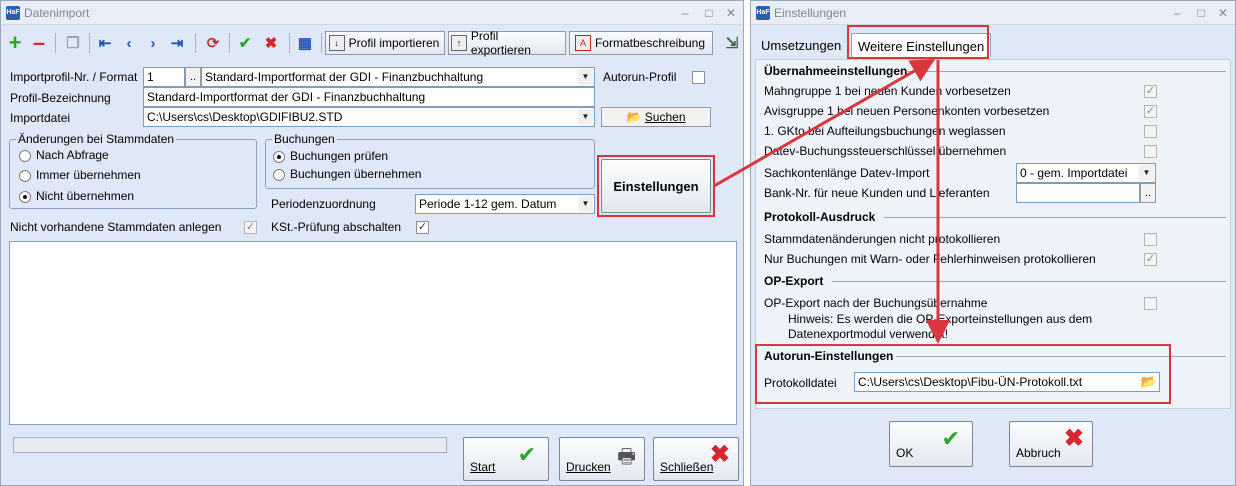 The image size is (1236, 486). I want to click on start-button: ✔ Start, so click(506, 459).